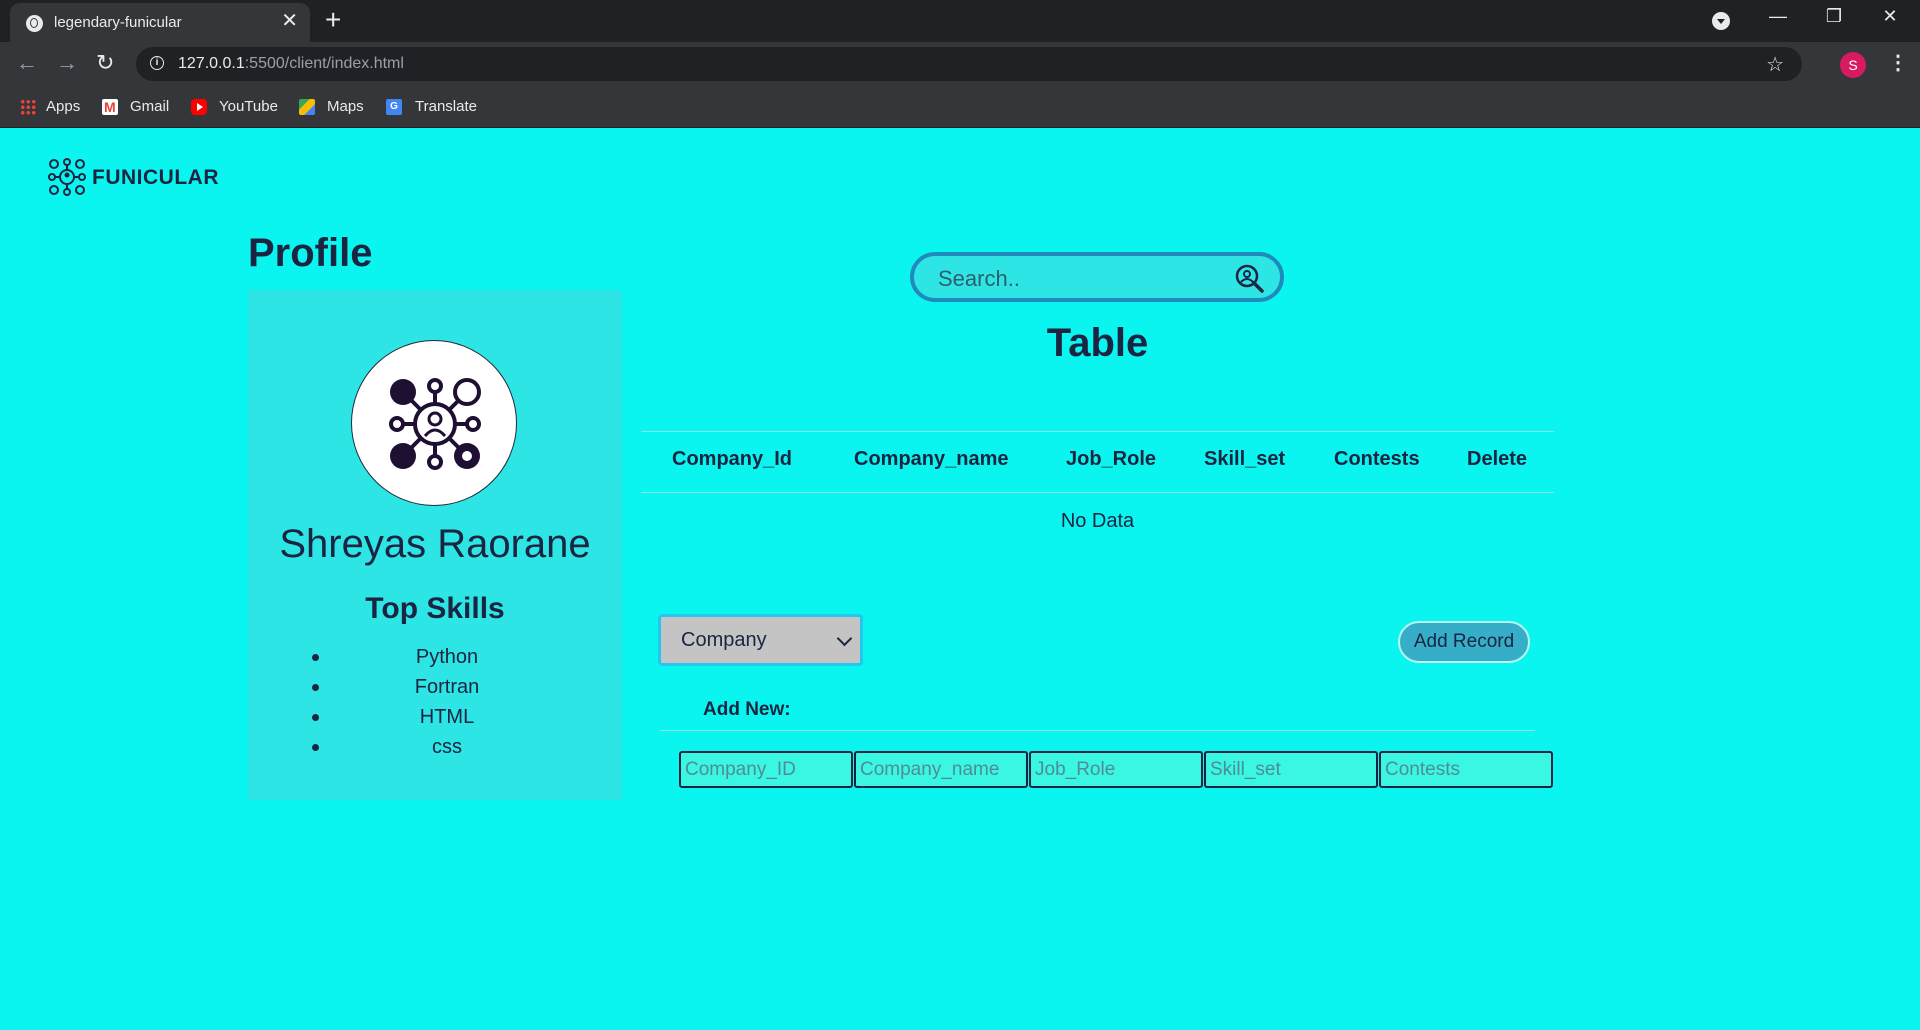  What do you see at coordinates (1377, 459) in the screenshot?
I see `column-header: Contests` at bounding box center [1377, 459].